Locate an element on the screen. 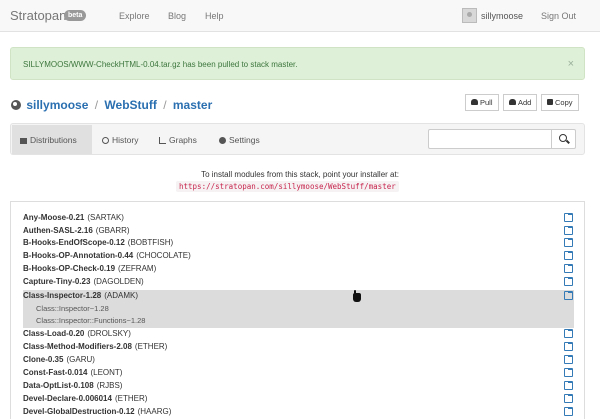 The height and width of the screenshot is (419, 600). distribution-name: B-Hooks-OP-Annotation-0.44 is located at coordinates (78, 255).